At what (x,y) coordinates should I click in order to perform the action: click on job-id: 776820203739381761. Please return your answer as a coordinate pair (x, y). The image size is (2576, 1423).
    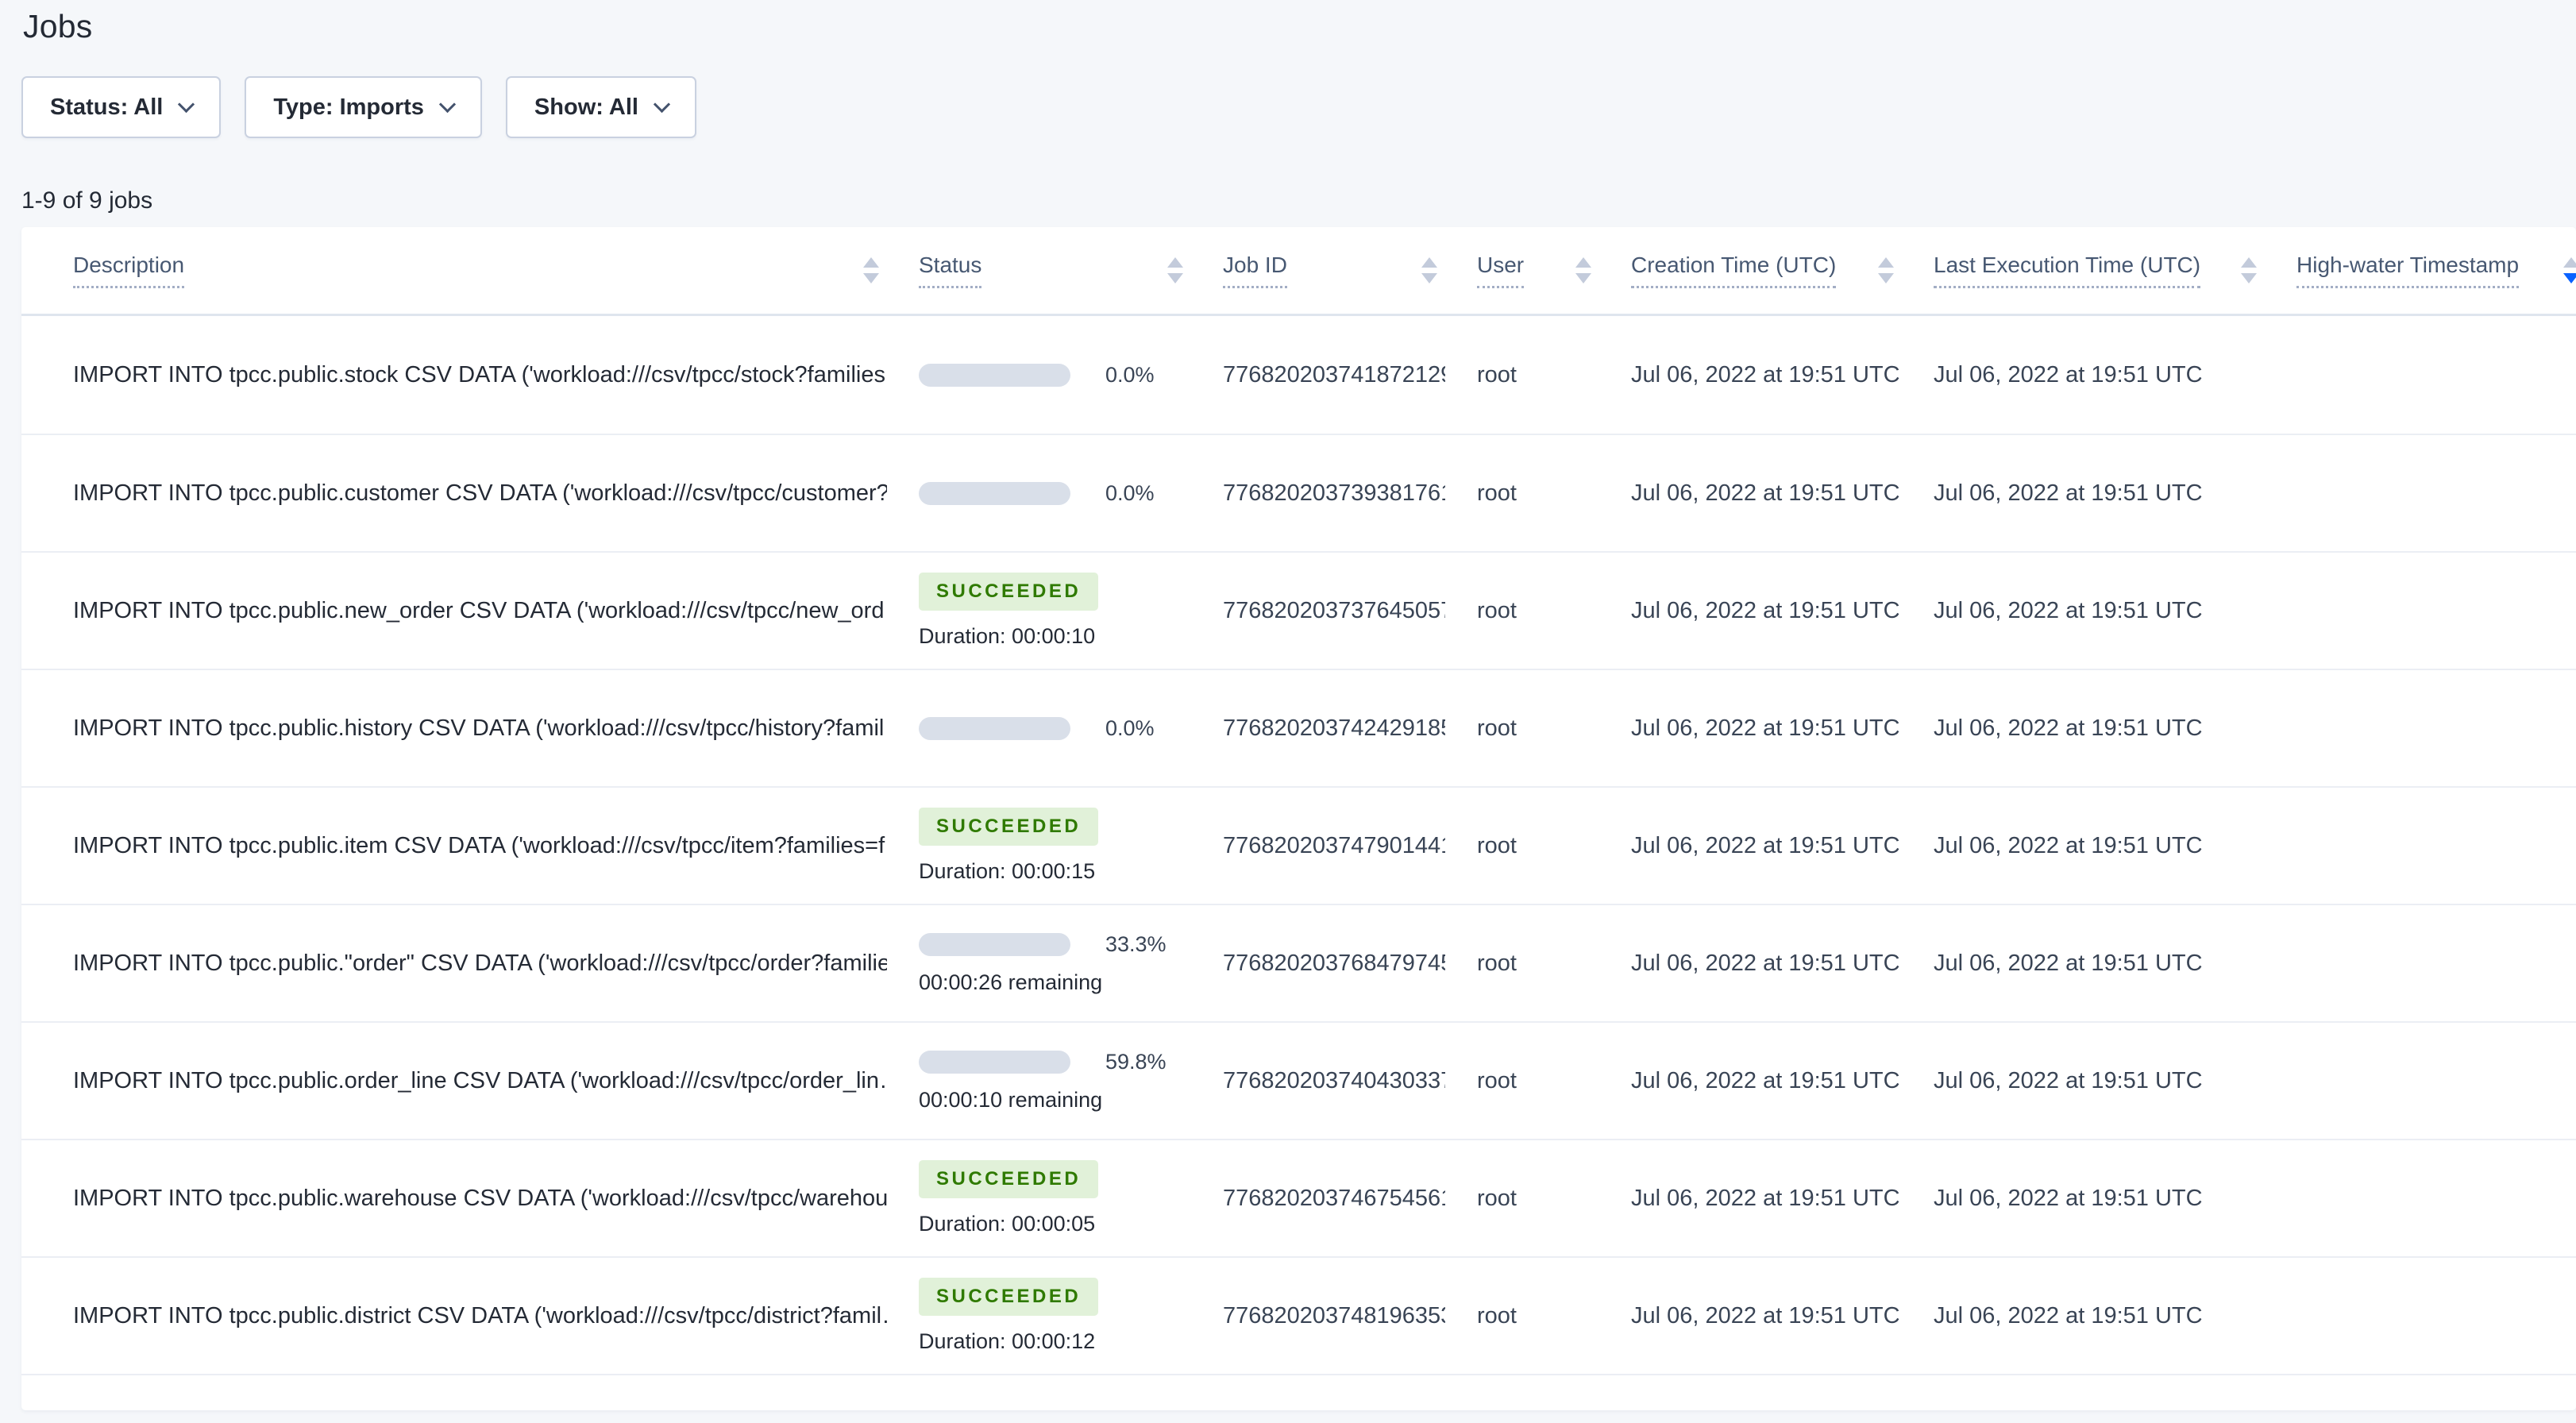
    Looking at the image, I should click on (1334, 493).